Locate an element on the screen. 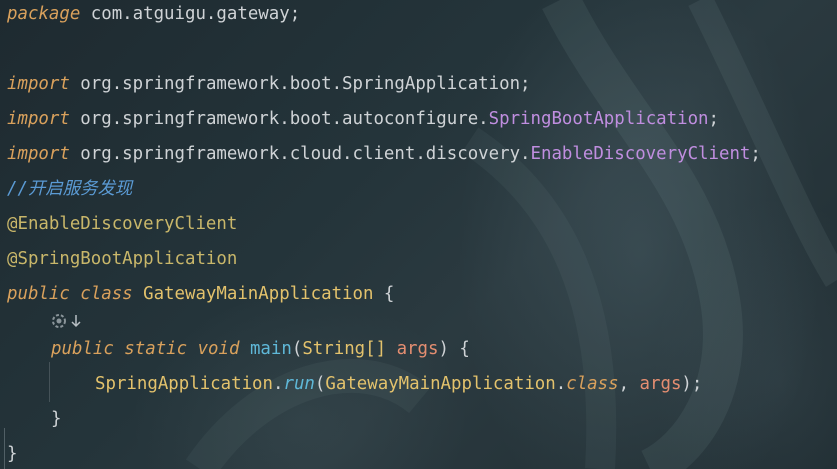  code-line-class-decl: public class GatewayMainApplication { is located at coordinates (200, 294).